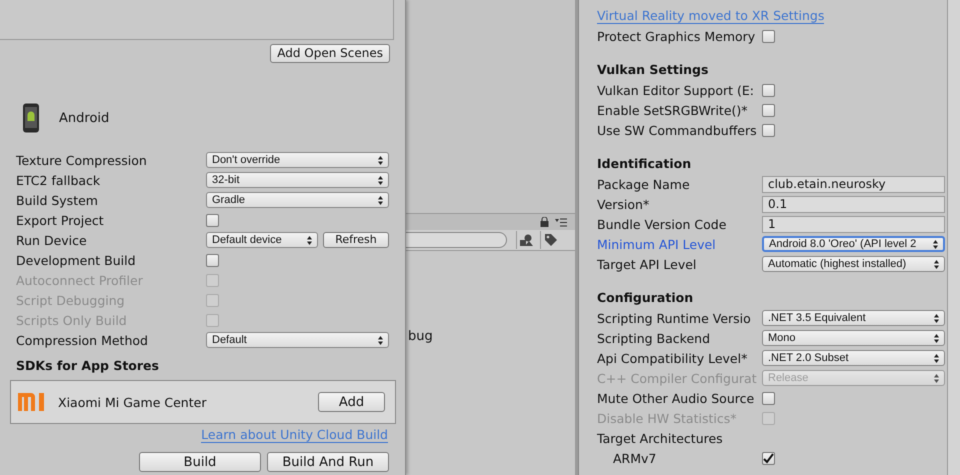 The height and width of the screenshot is (475, 960). What do you see at coordinates (645, 298) in the screenshot?
I see `section-heading: Configuration` at bounding box center [645, 298].